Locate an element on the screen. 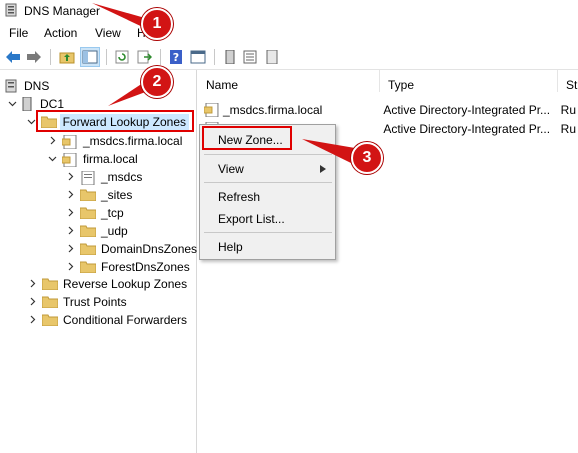  export-list-button is located at coordinates (144, 57).